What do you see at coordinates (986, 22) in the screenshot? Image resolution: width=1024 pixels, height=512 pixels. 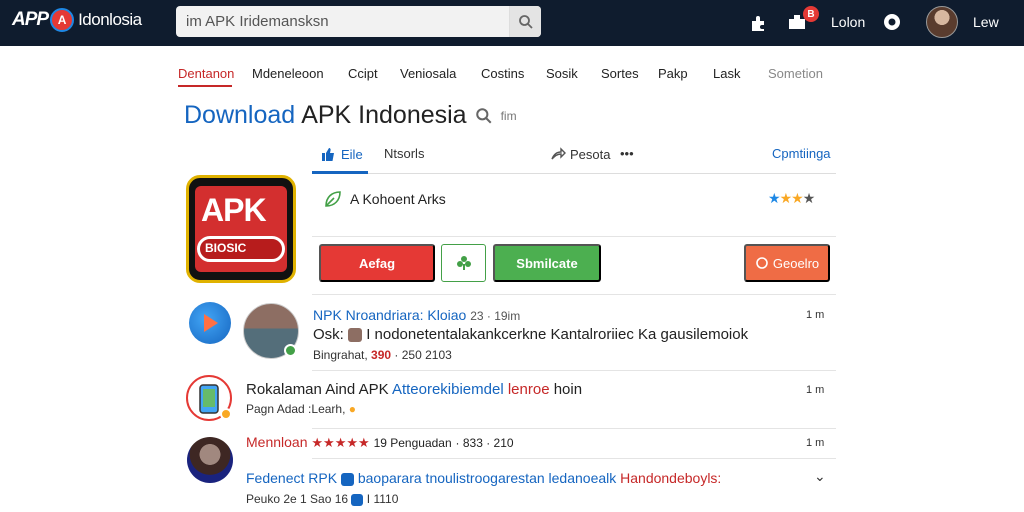 I see `user-name: Lew` at bounding box center [986, 22].